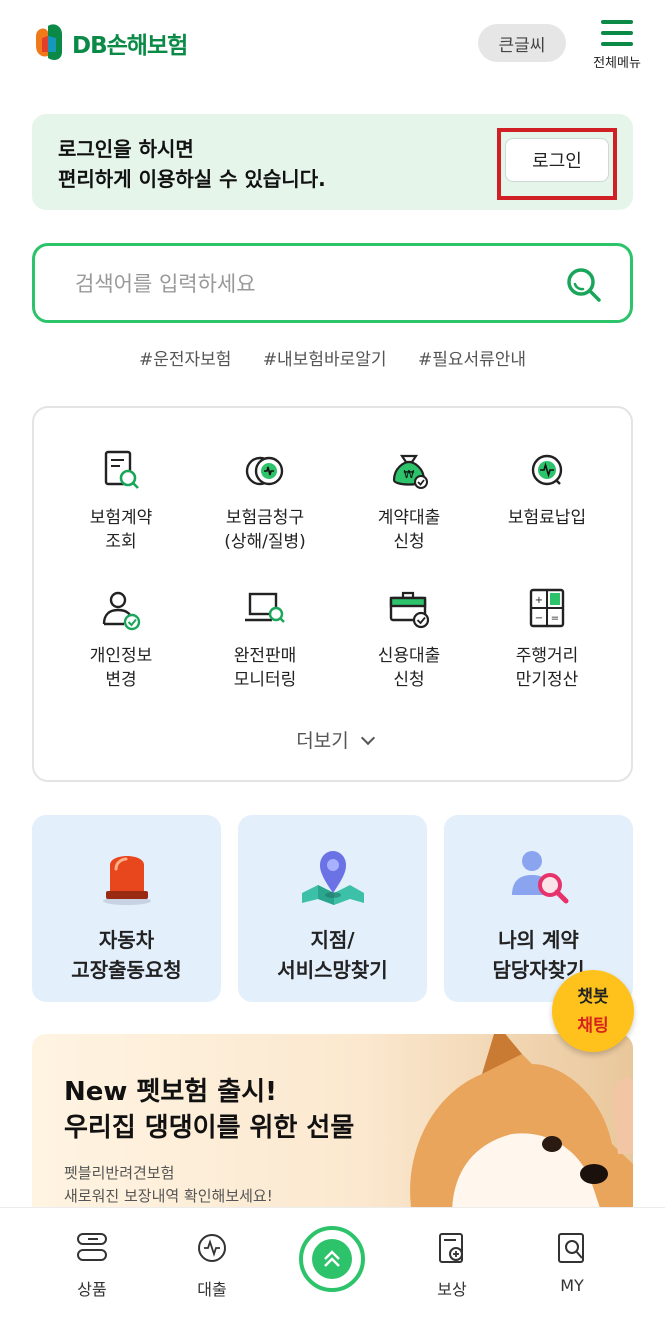  I want to click on menu-contract-loan: ₩ 계약대출 신청, so click(409, 500).